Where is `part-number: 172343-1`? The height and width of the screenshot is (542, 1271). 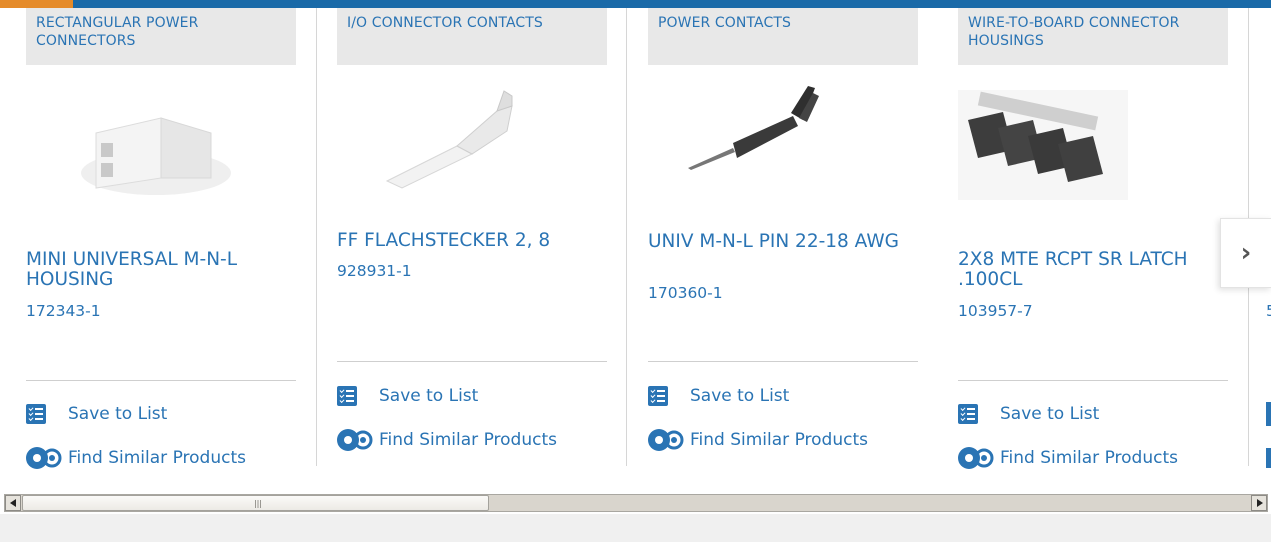
part-number: 172343-1 is located at coordinates (63, 311).